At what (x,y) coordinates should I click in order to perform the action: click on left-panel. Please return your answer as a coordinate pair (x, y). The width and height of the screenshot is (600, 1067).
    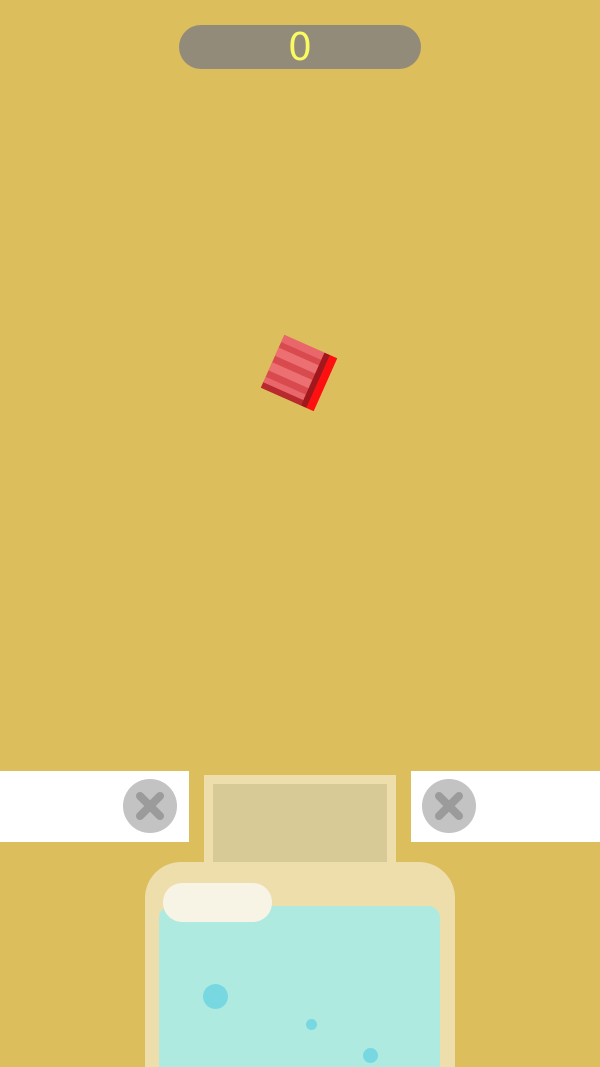
    Looking at the image, I should click on (94, 806).